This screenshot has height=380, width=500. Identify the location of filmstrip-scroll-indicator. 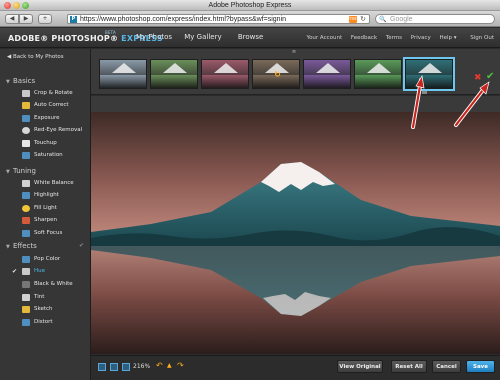
(424, 92).